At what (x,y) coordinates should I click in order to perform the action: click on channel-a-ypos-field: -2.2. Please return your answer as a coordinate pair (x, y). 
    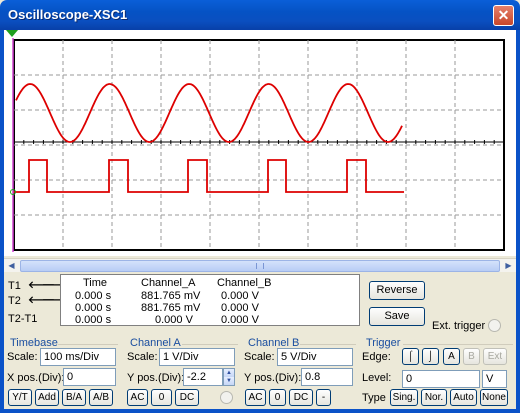
    Looking at the image, I should click on (203, 377).